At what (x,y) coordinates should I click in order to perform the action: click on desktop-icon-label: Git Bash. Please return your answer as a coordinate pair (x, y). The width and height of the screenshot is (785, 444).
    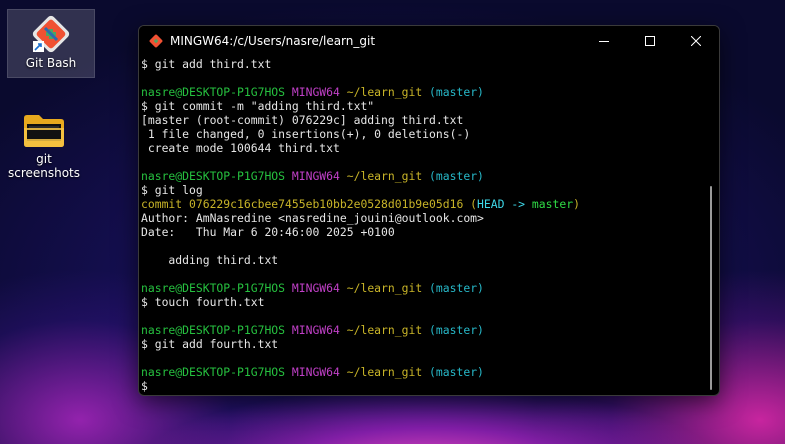
    Looking at the image, I should click on (51, 63).